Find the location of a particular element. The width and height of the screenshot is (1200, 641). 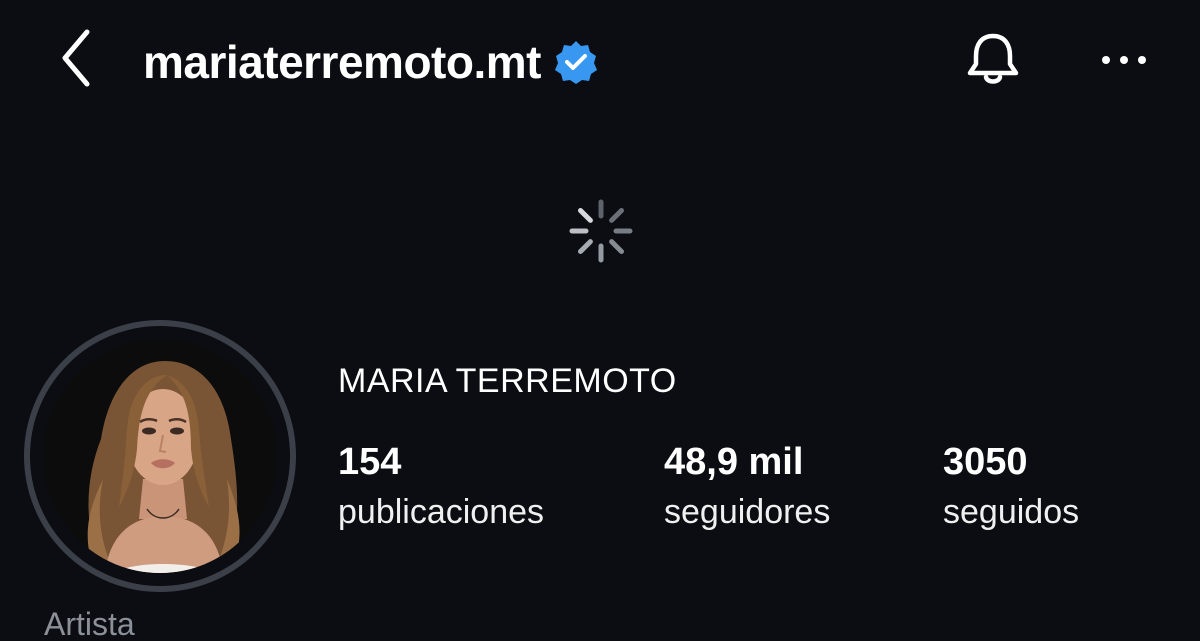

stat-followers: 48,9 mil seguidores is located at coordinates (747, 487).